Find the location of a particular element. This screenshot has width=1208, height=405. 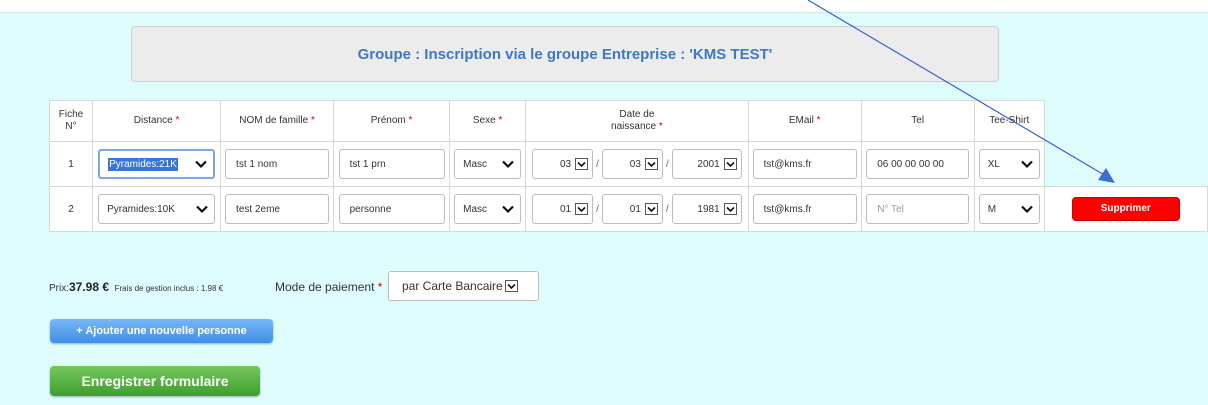

delete-row-button: Supprimer is located at coordinates (1125, 209).